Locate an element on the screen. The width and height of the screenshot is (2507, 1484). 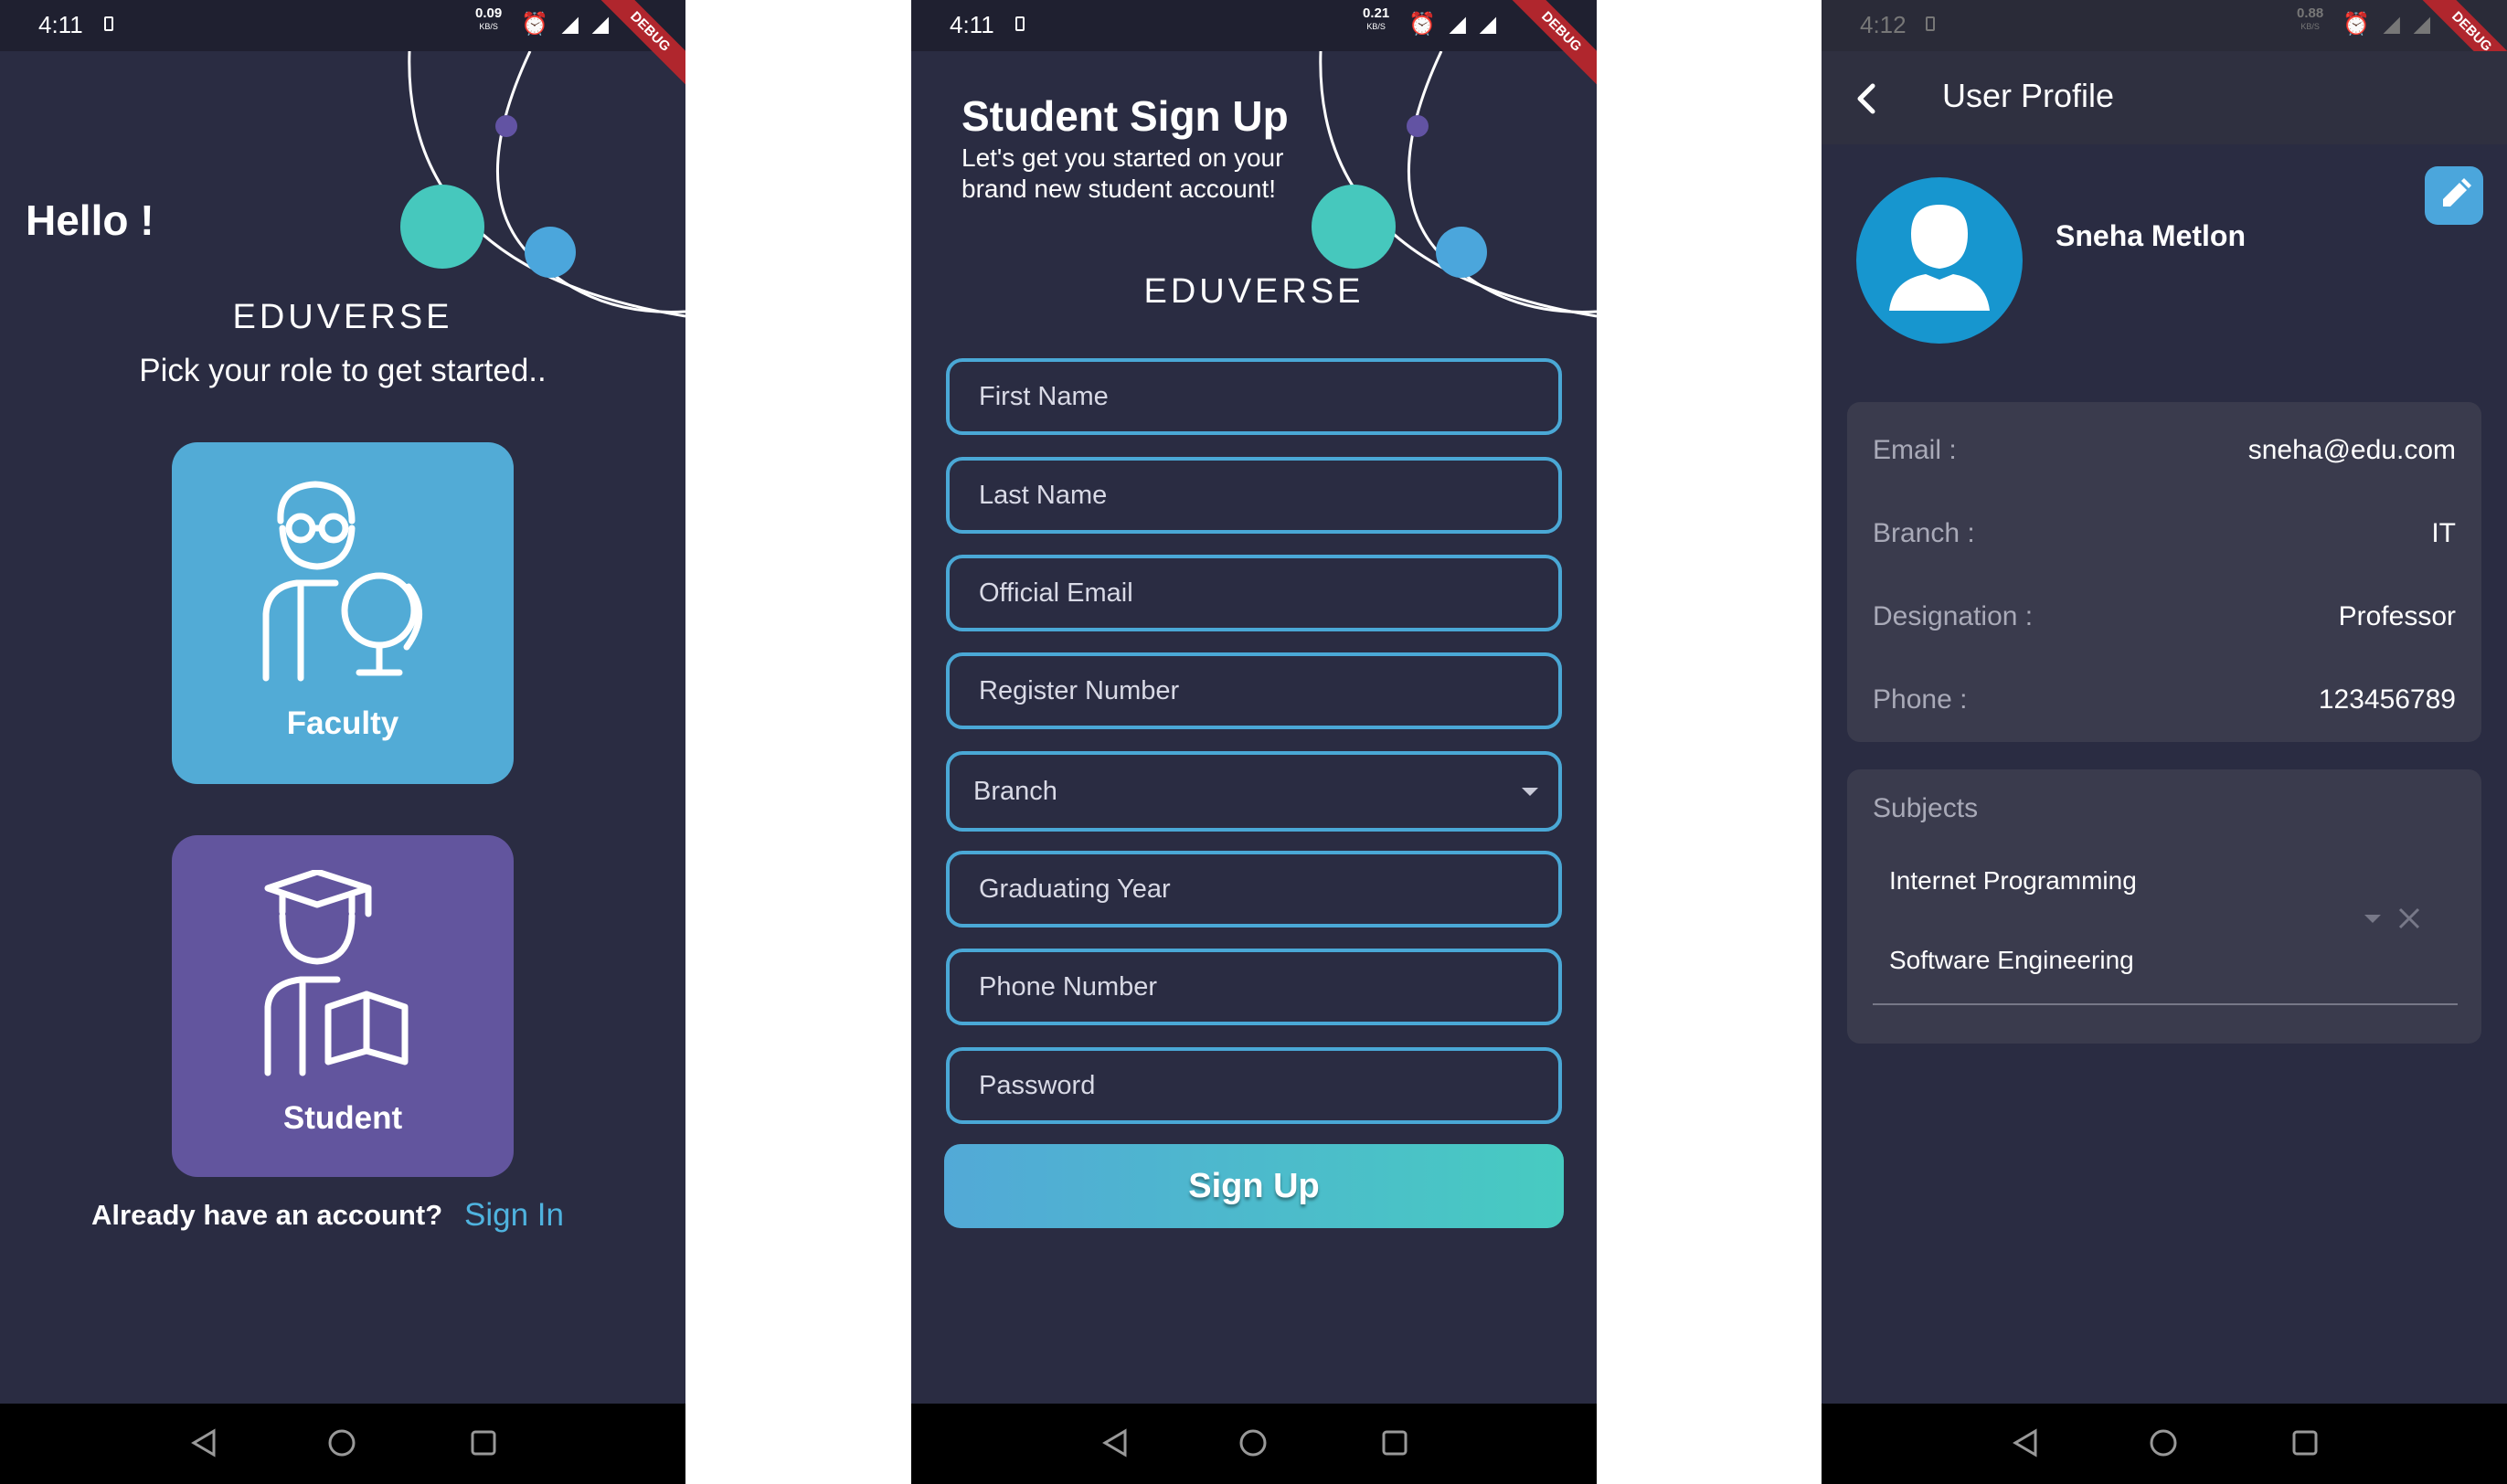
page-title: Student Sign Up is located at coordinates (1125, 116).